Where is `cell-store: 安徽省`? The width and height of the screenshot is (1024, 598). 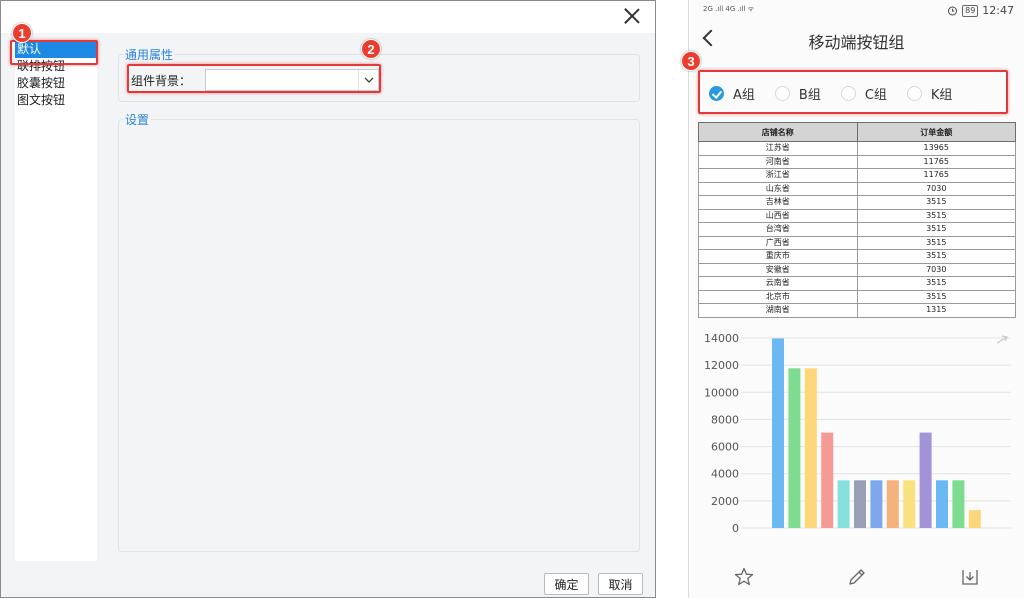
cell-store: 安徽省 is located at coordinates (778, 269).